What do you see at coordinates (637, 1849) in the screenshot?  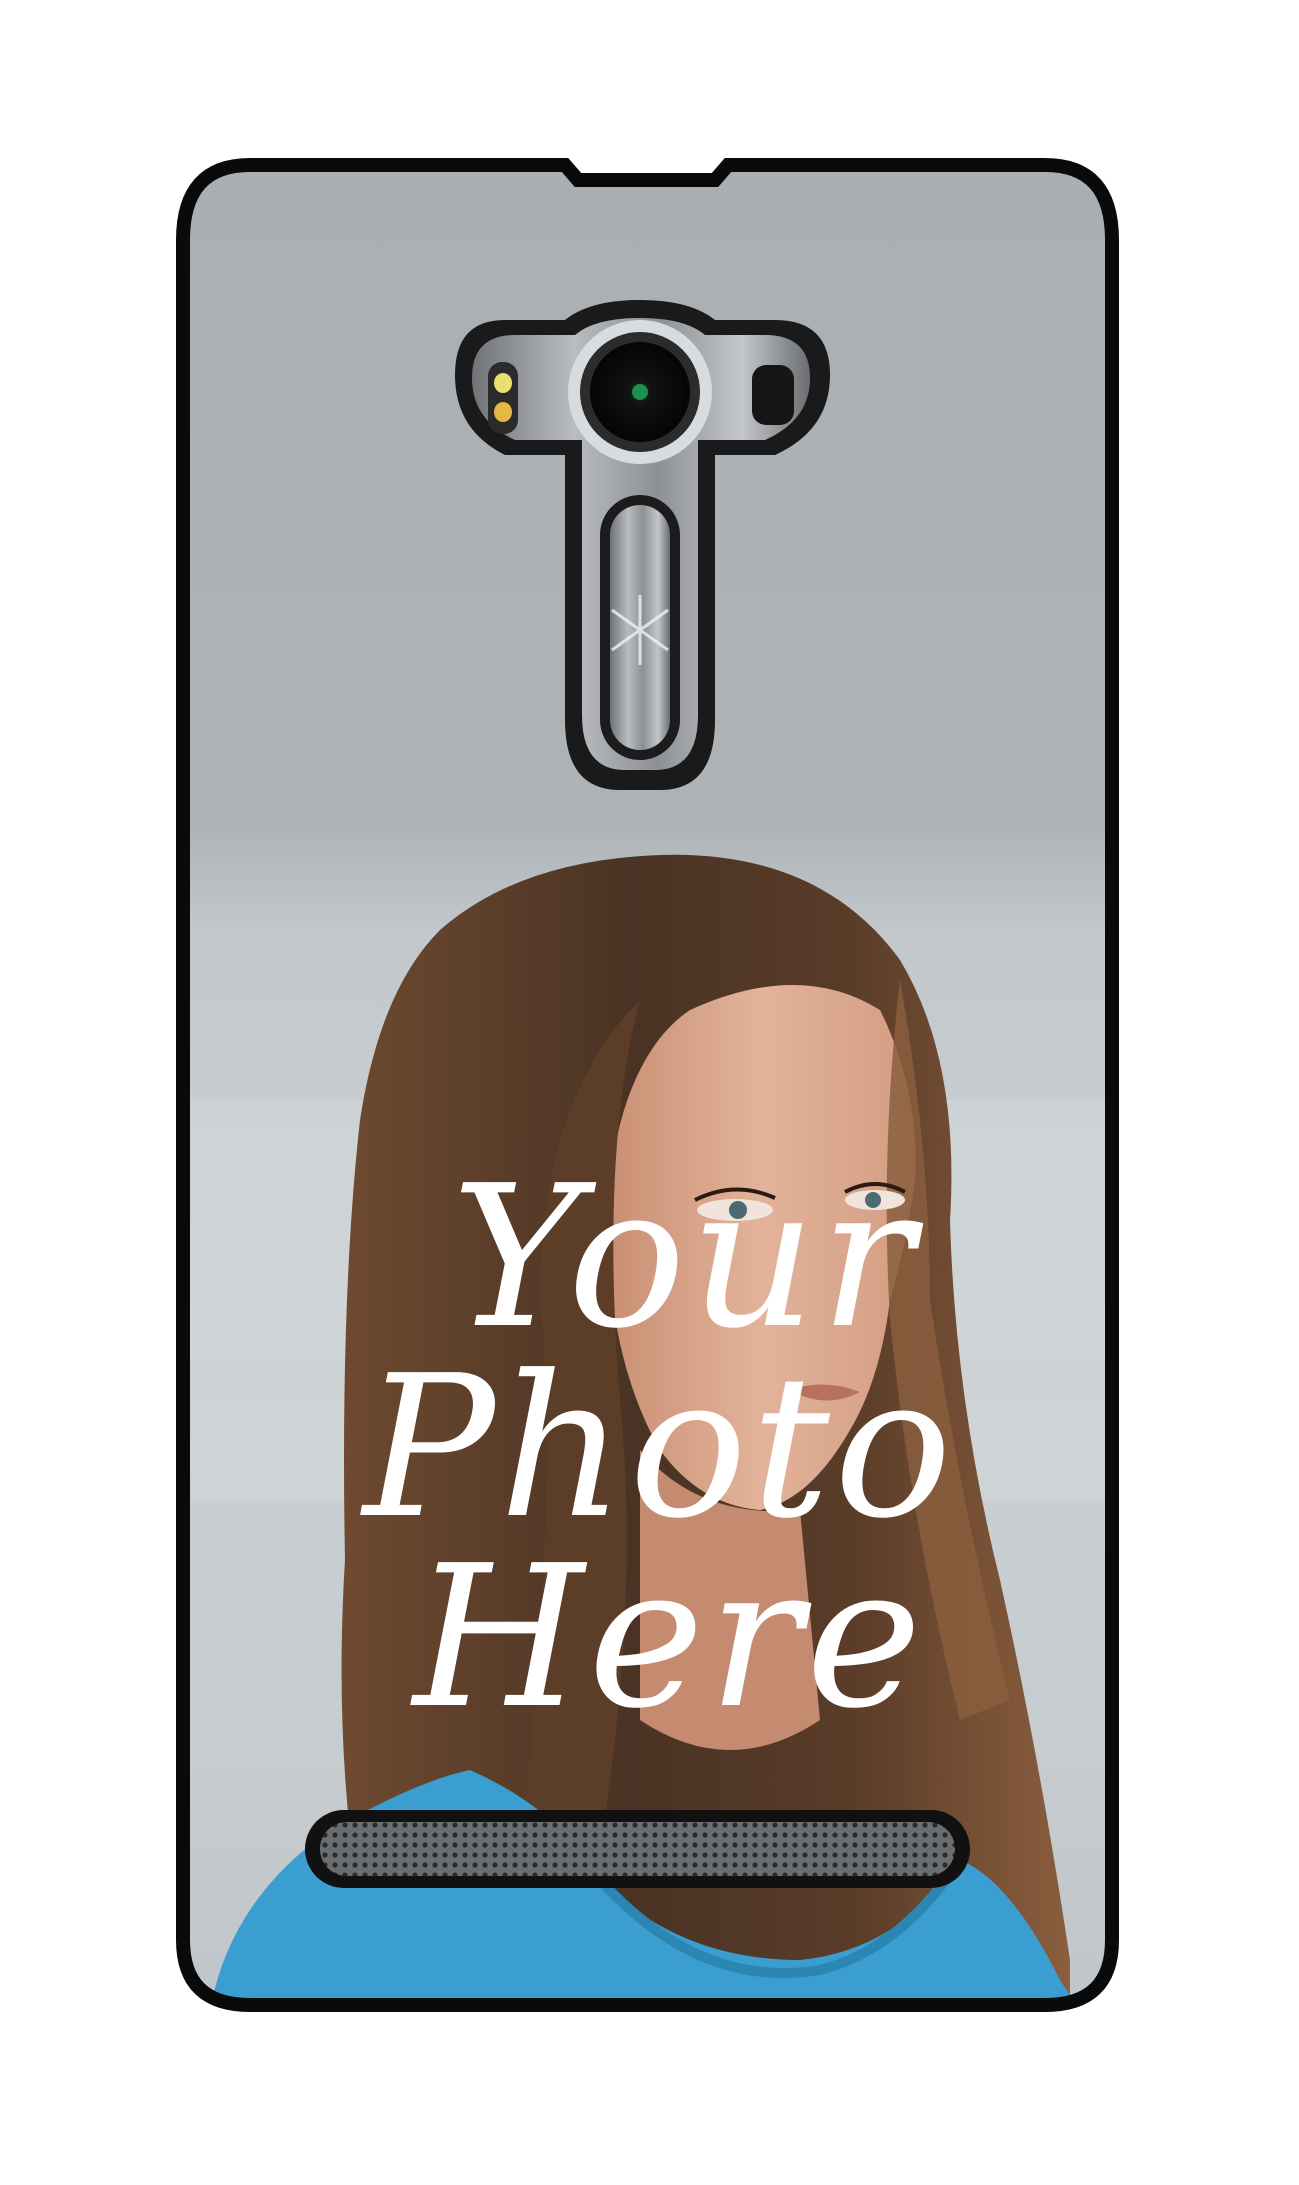 I see `speaker-grille-icon` at bounding box center [637, 1849].